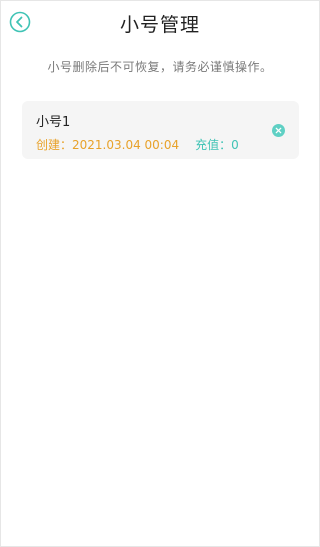 This screenshot has height=547, width=320. I want to click on page-title: 小号管理, so click(159, 25).